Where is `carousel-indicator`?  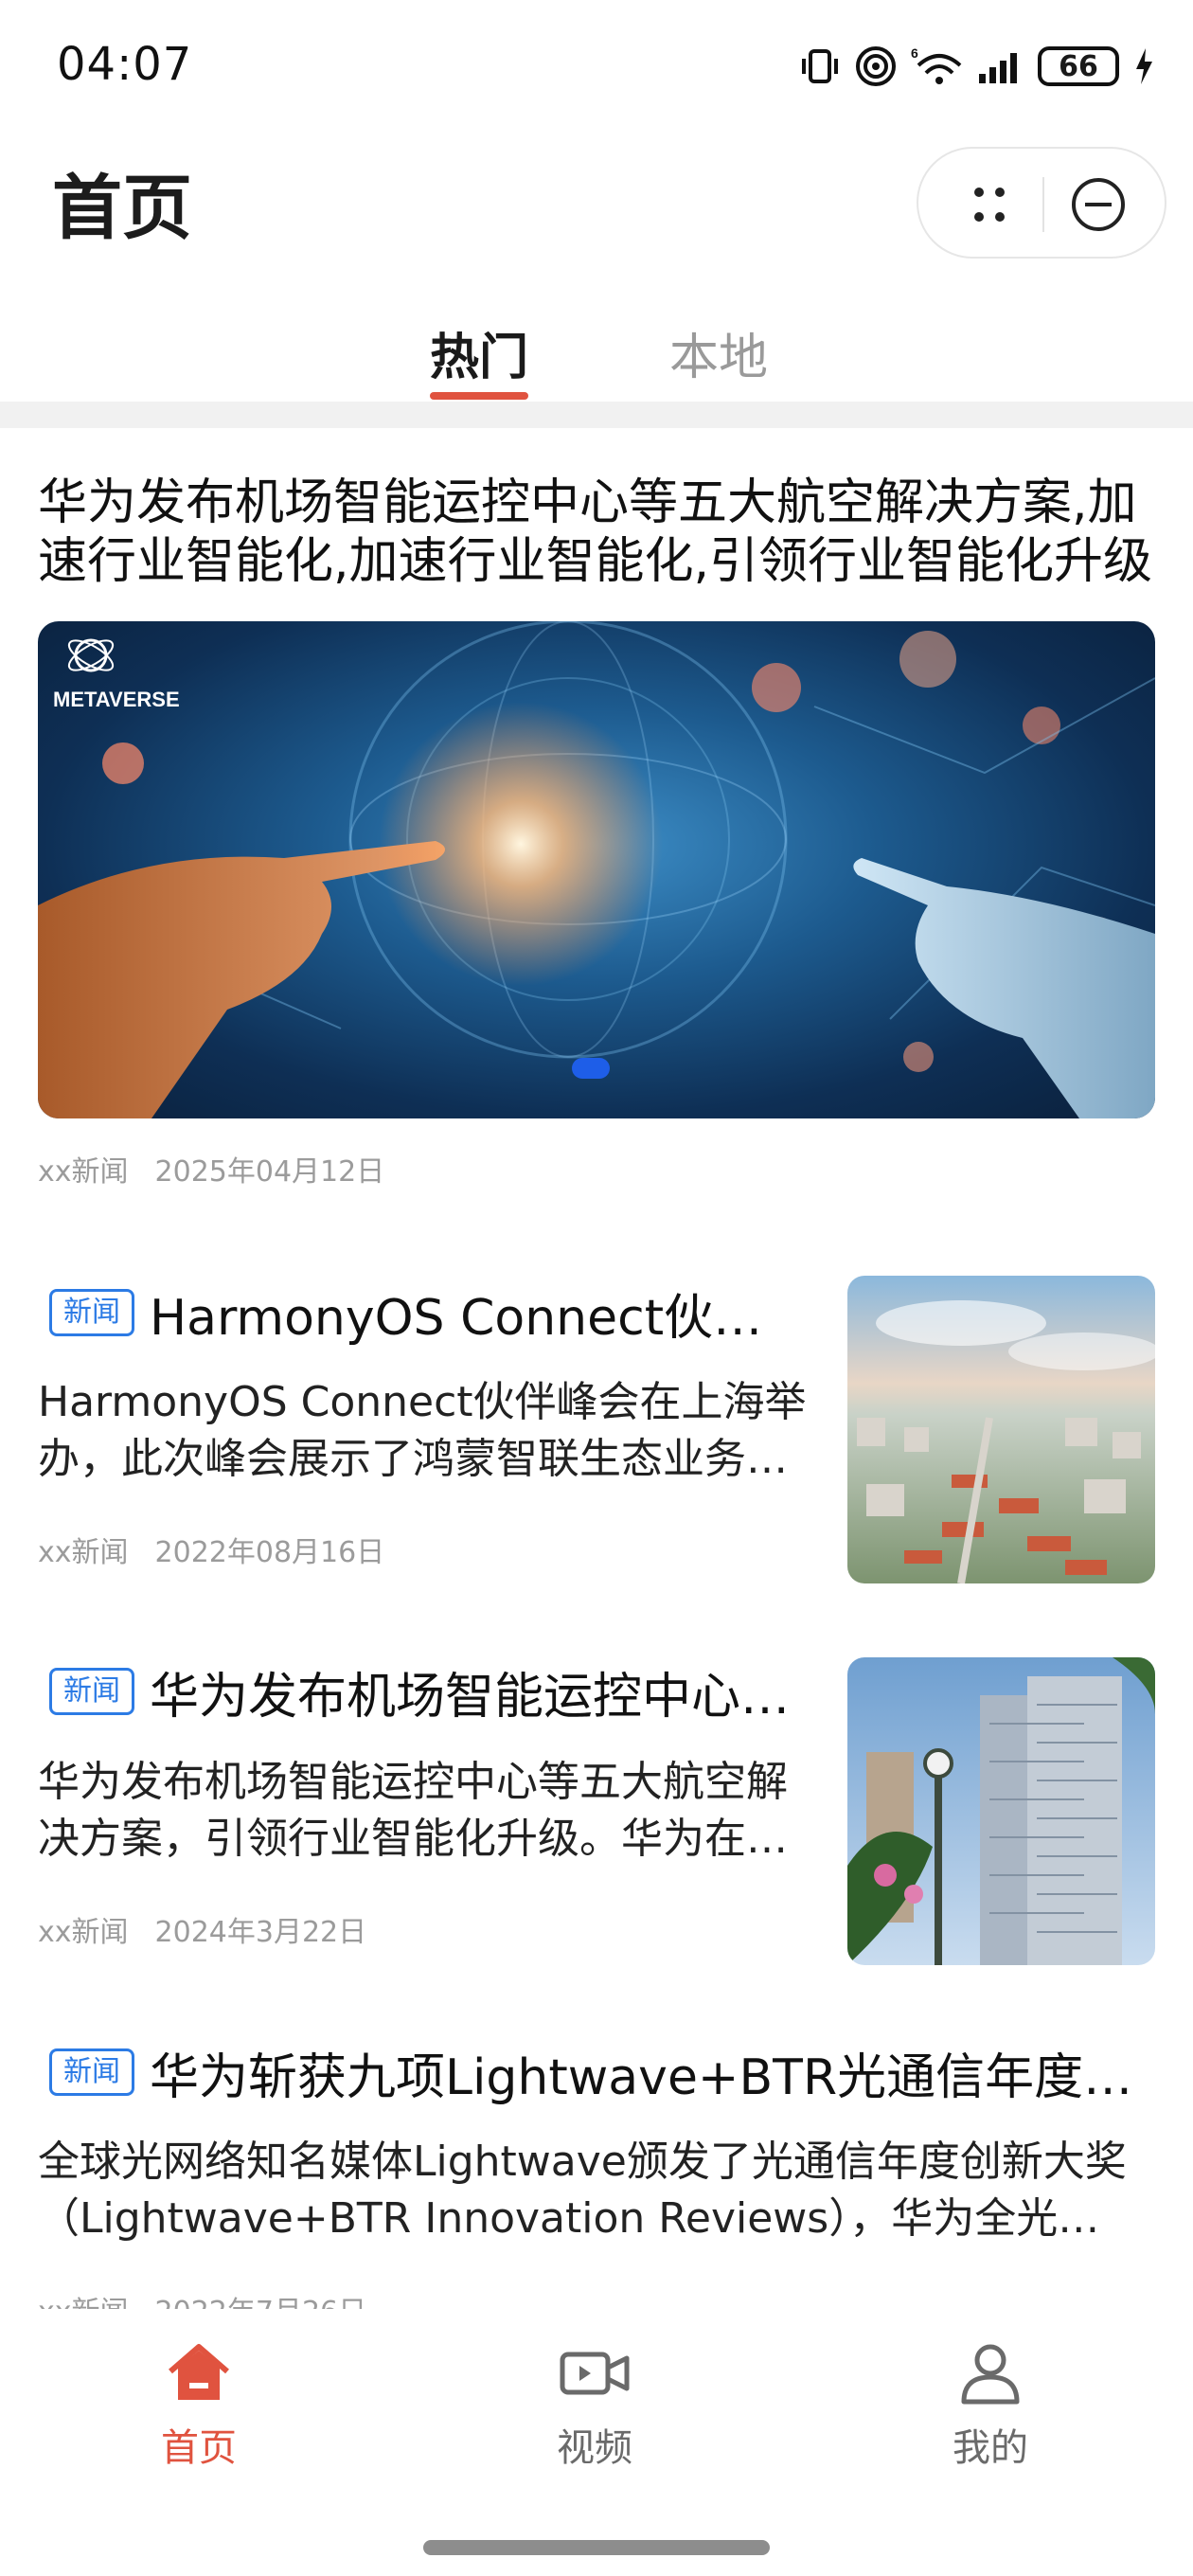 carousel-indicator is located at coordinates (591, 1068).